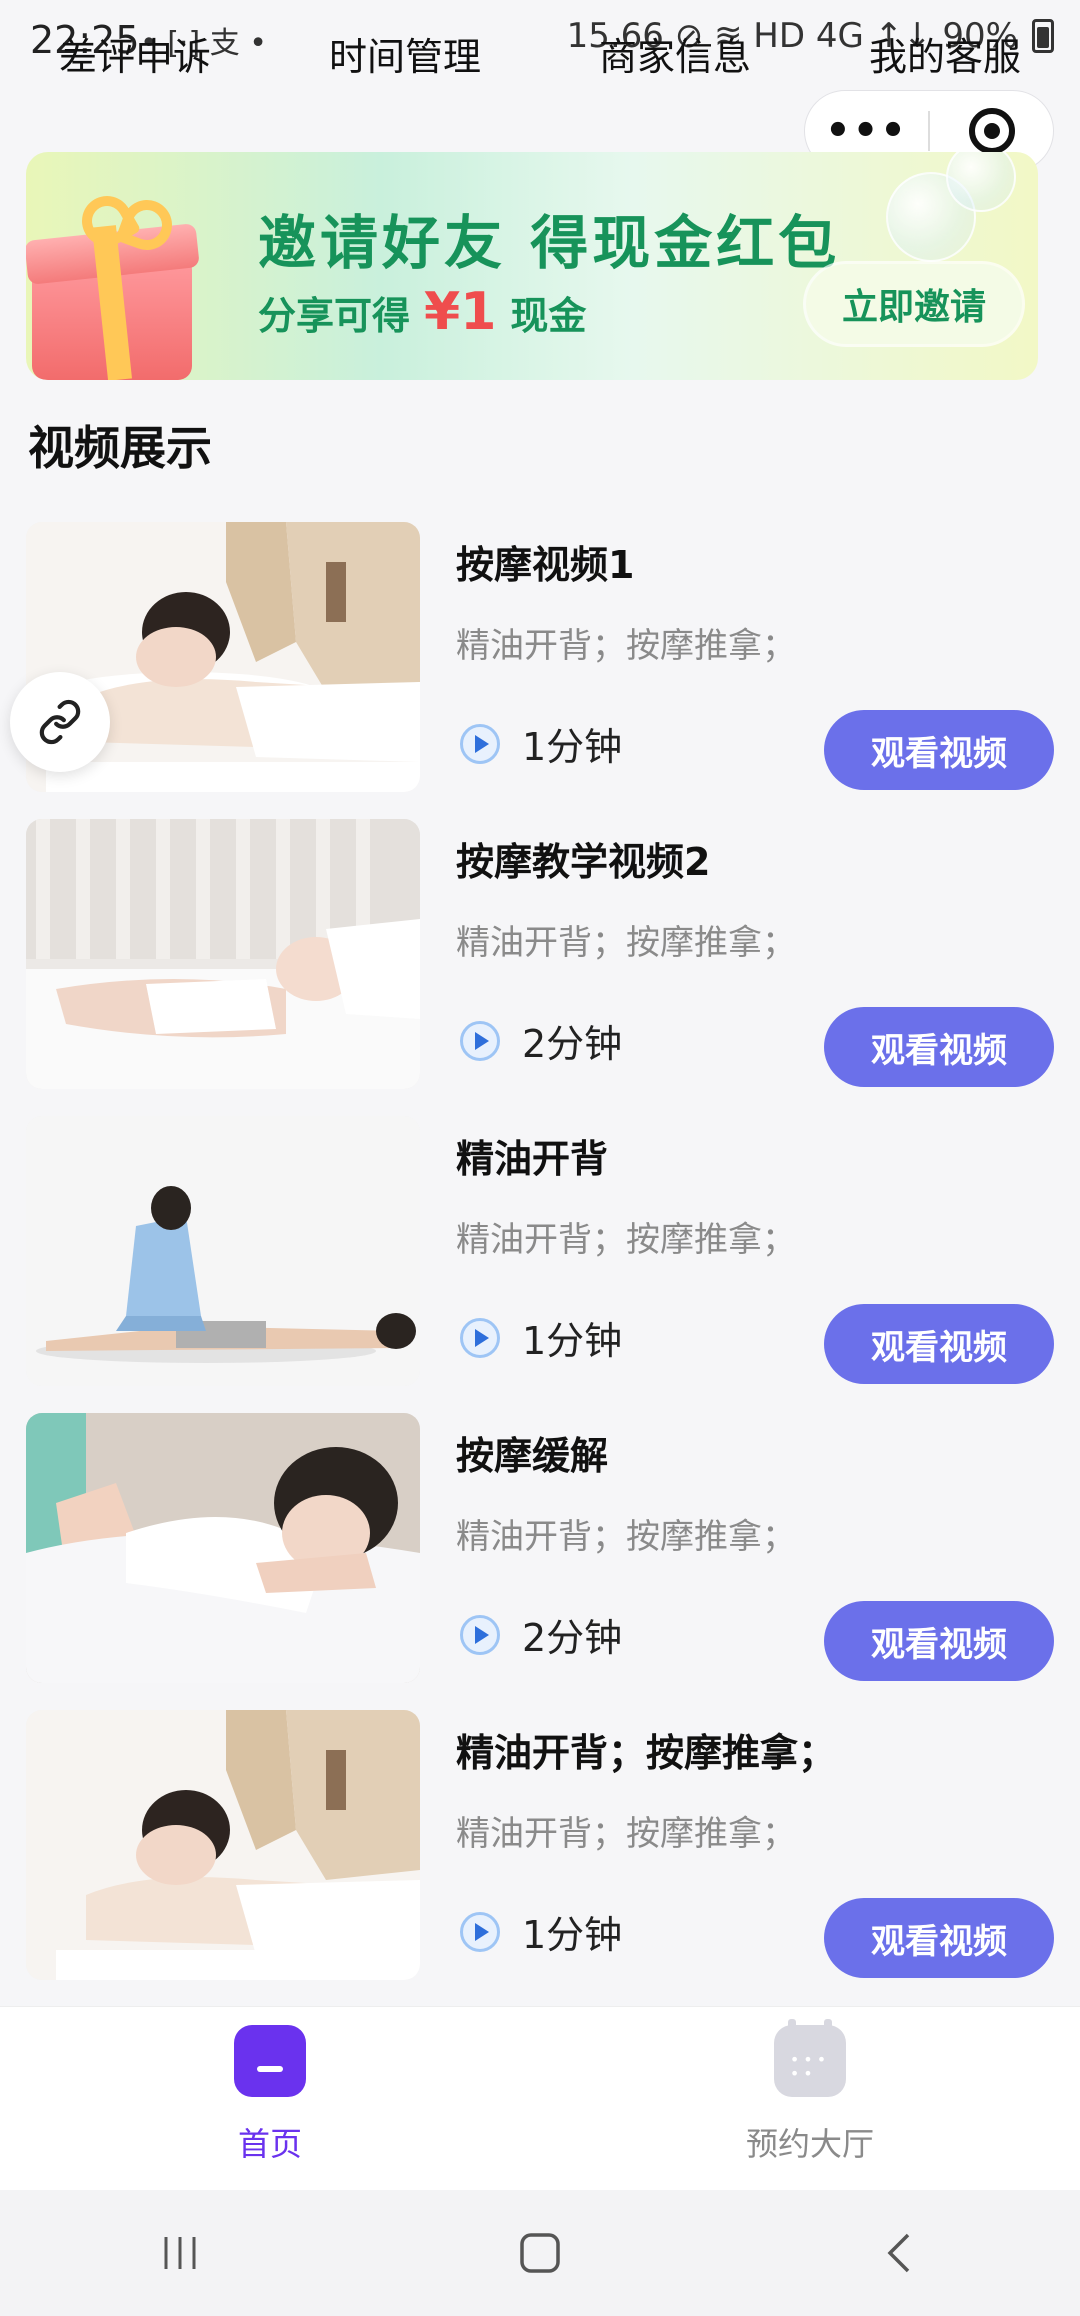  I want to click on invite-now-button: 立即邀请, so click(914, 304).